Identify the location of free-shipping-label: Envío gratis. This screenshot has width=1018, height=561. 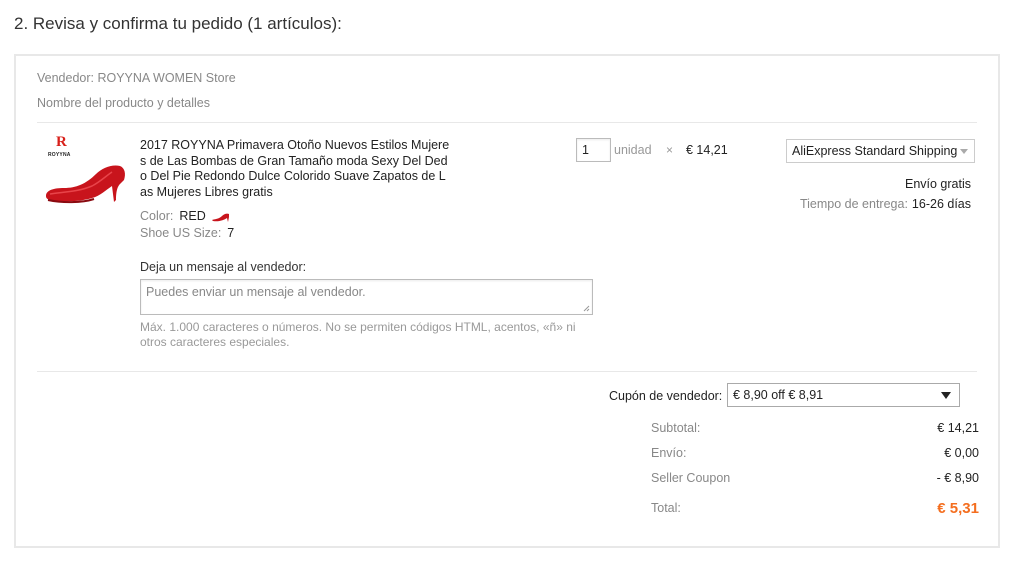
(937, 184).